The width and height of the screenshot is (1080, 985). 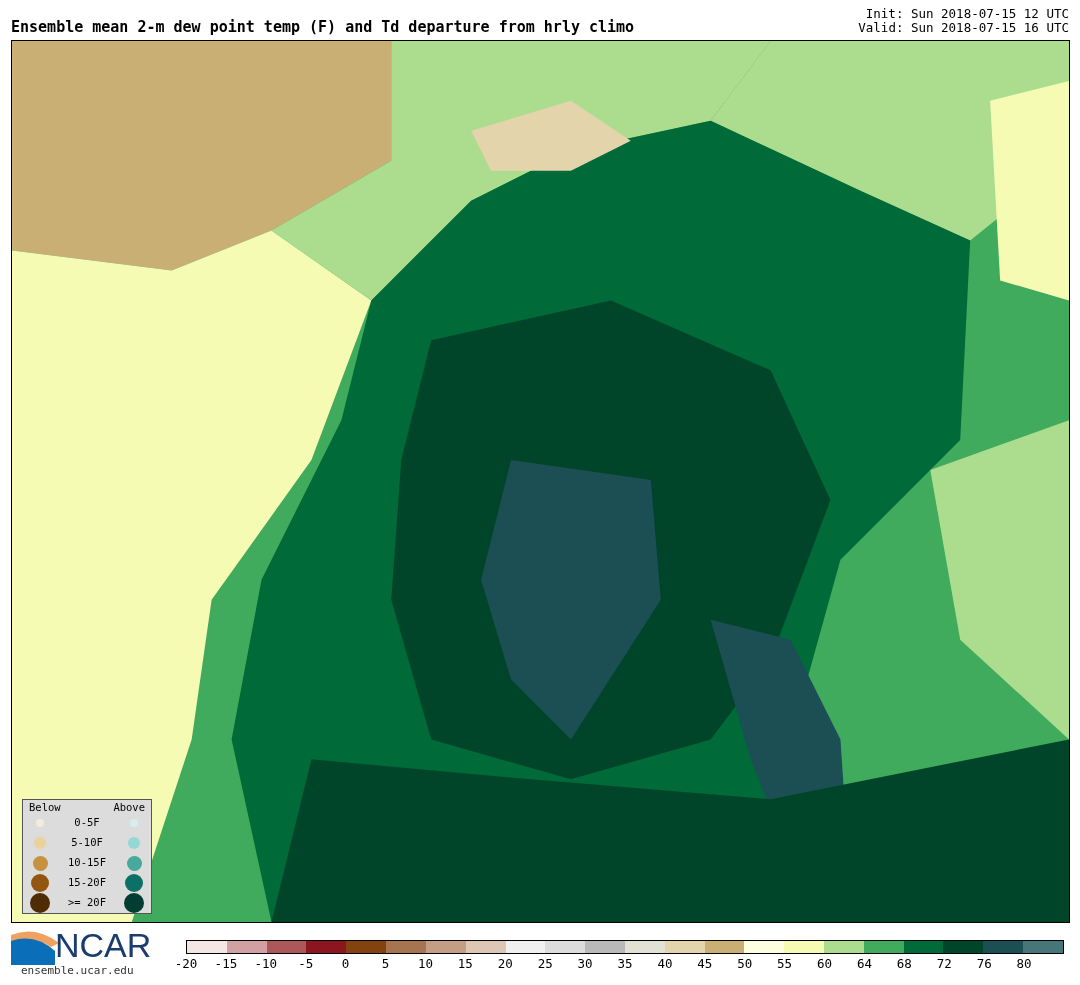 I want to click on scale-label: 15, so click(x=465, y=964).